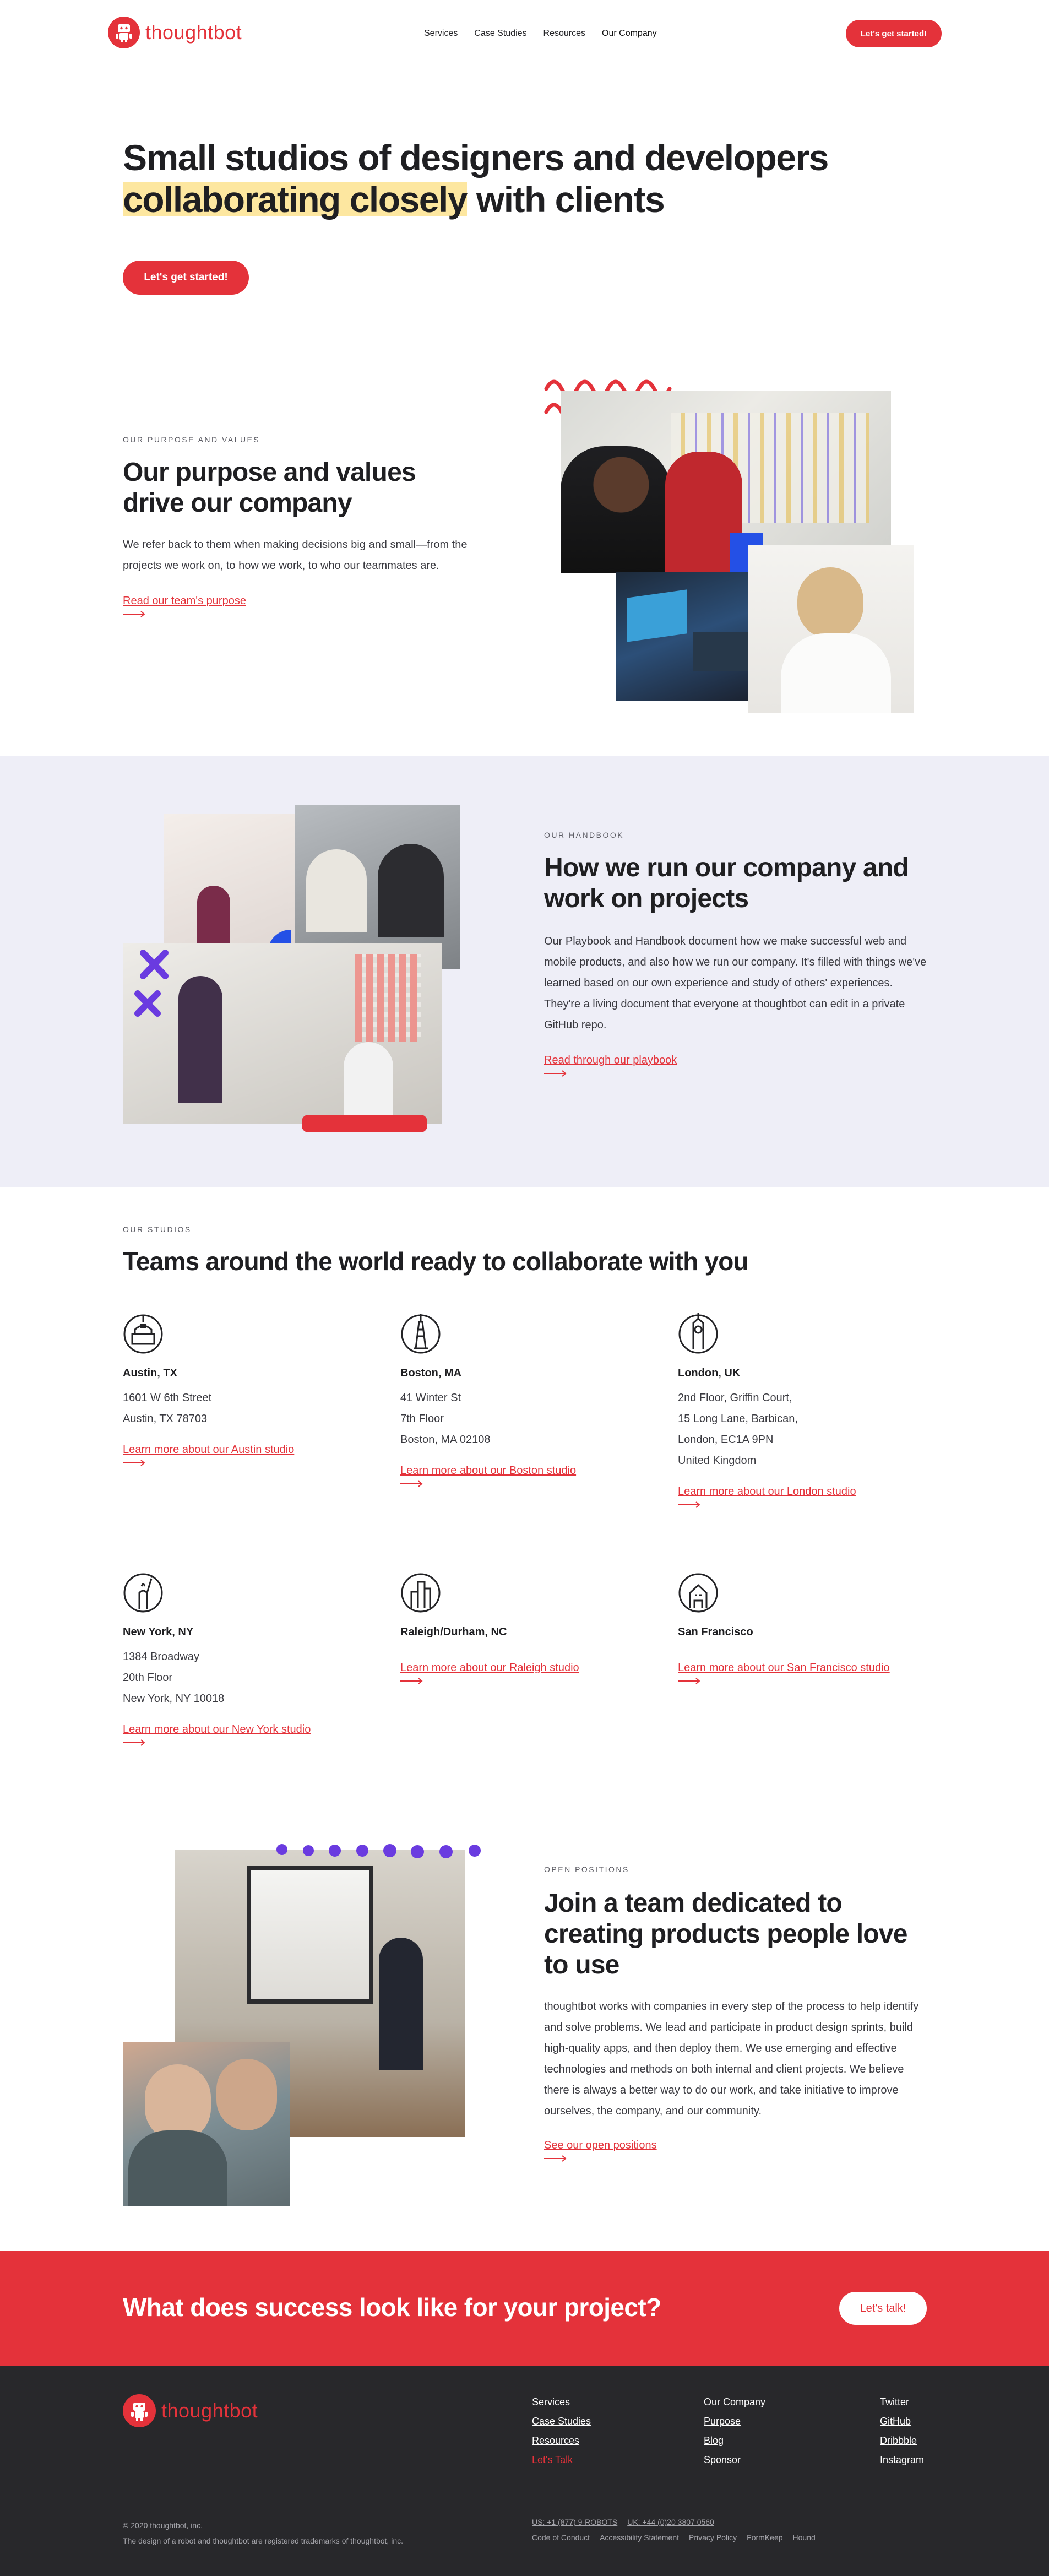 The height and width of the screenshot is (2576, 1049). What do you see at coordinates (639, 2538) in the screenshot?
I see `legal-accessibility: Accessibility Statement` at bounding box center [639, 2538].